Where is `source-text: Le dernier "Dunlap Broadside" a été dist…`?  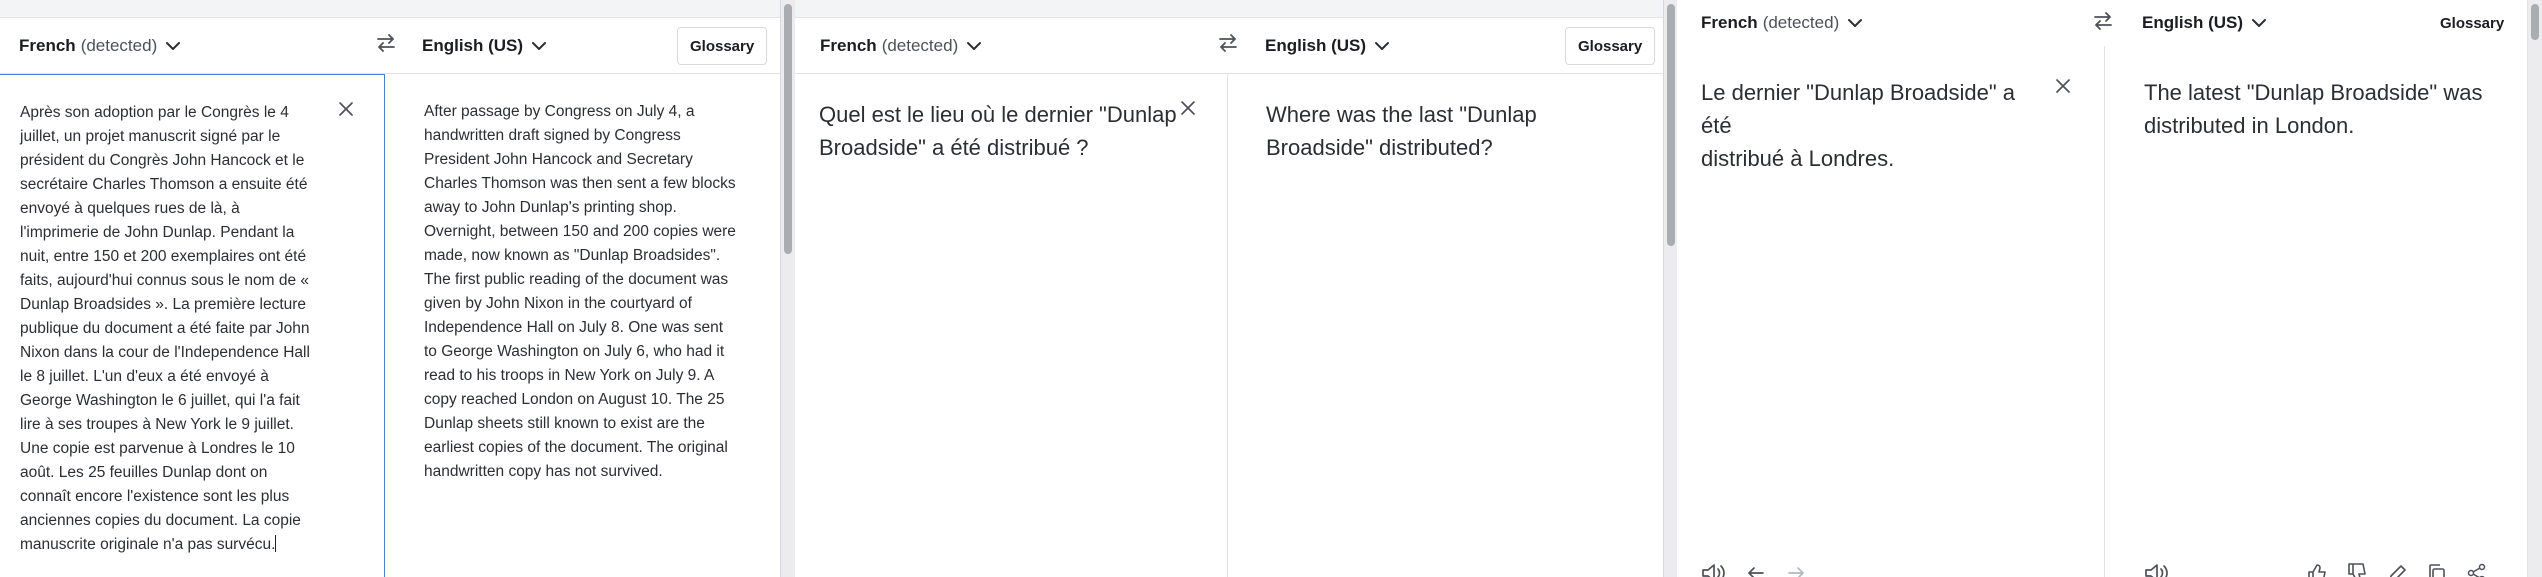
source-text: Le dernier "Dunlap Broadside" a été dist… is located at coordinates (1876, 125).